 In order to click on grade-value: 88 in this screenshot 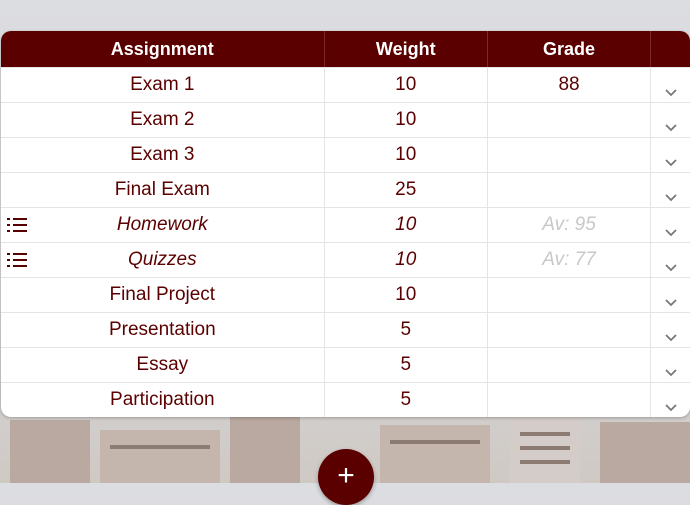, I will do `click(569, 84)`.